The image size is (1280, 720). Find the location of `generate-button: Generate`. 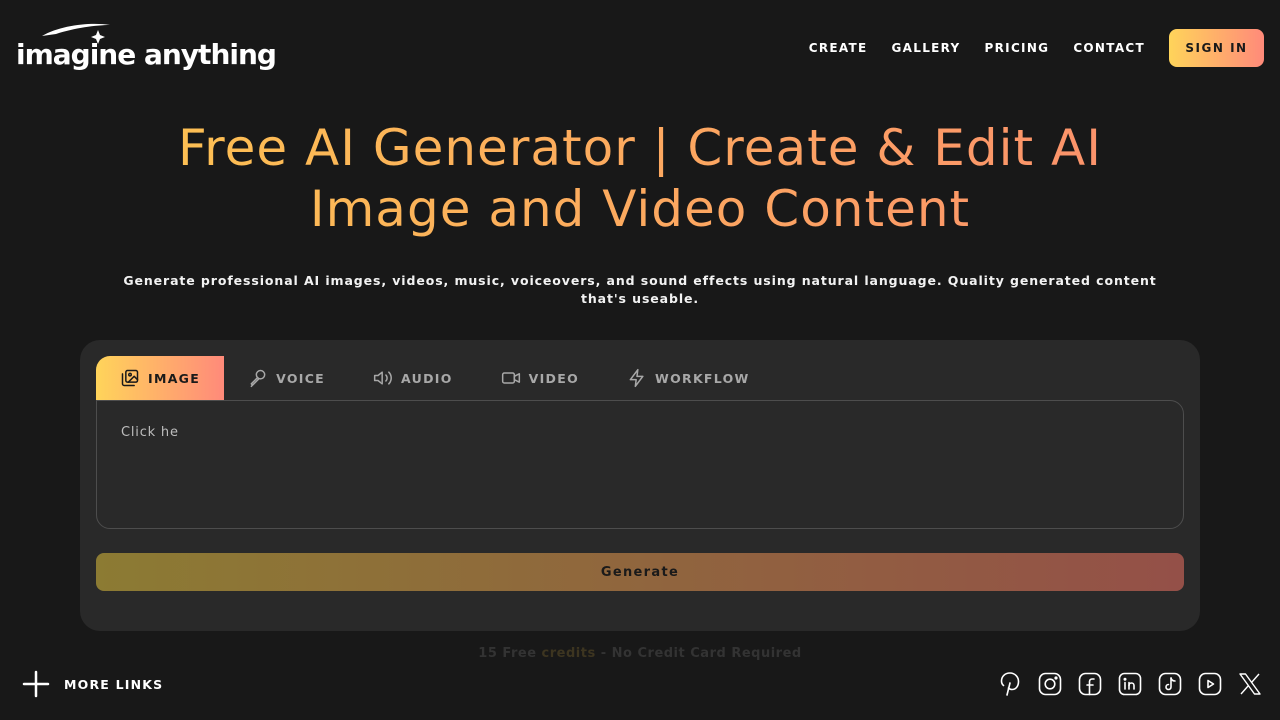

generate-button: Generate is located at coordinates (640, 572).